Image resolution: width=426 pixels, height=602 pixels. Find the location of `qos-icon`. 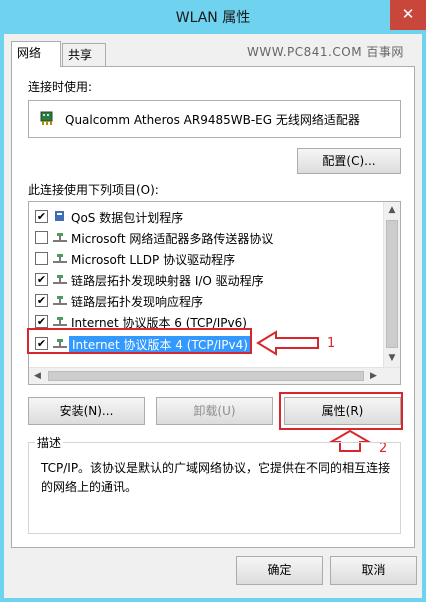

qos-icon is located at coordinates (59, 216).